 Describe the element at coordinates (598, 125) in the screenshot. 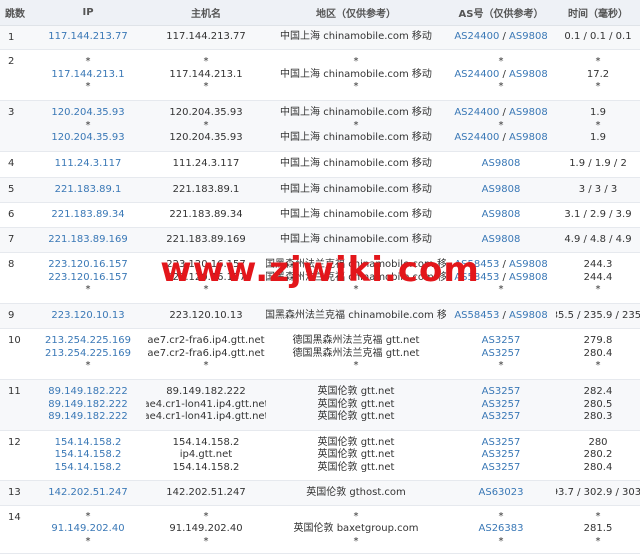

I see `latency-text: *` at that location.